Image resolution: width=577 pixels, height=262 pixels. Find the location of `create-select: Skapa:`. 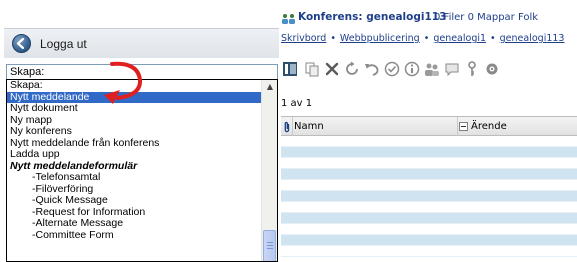

create-select: Skapa: is located at coordinates (142, 72).